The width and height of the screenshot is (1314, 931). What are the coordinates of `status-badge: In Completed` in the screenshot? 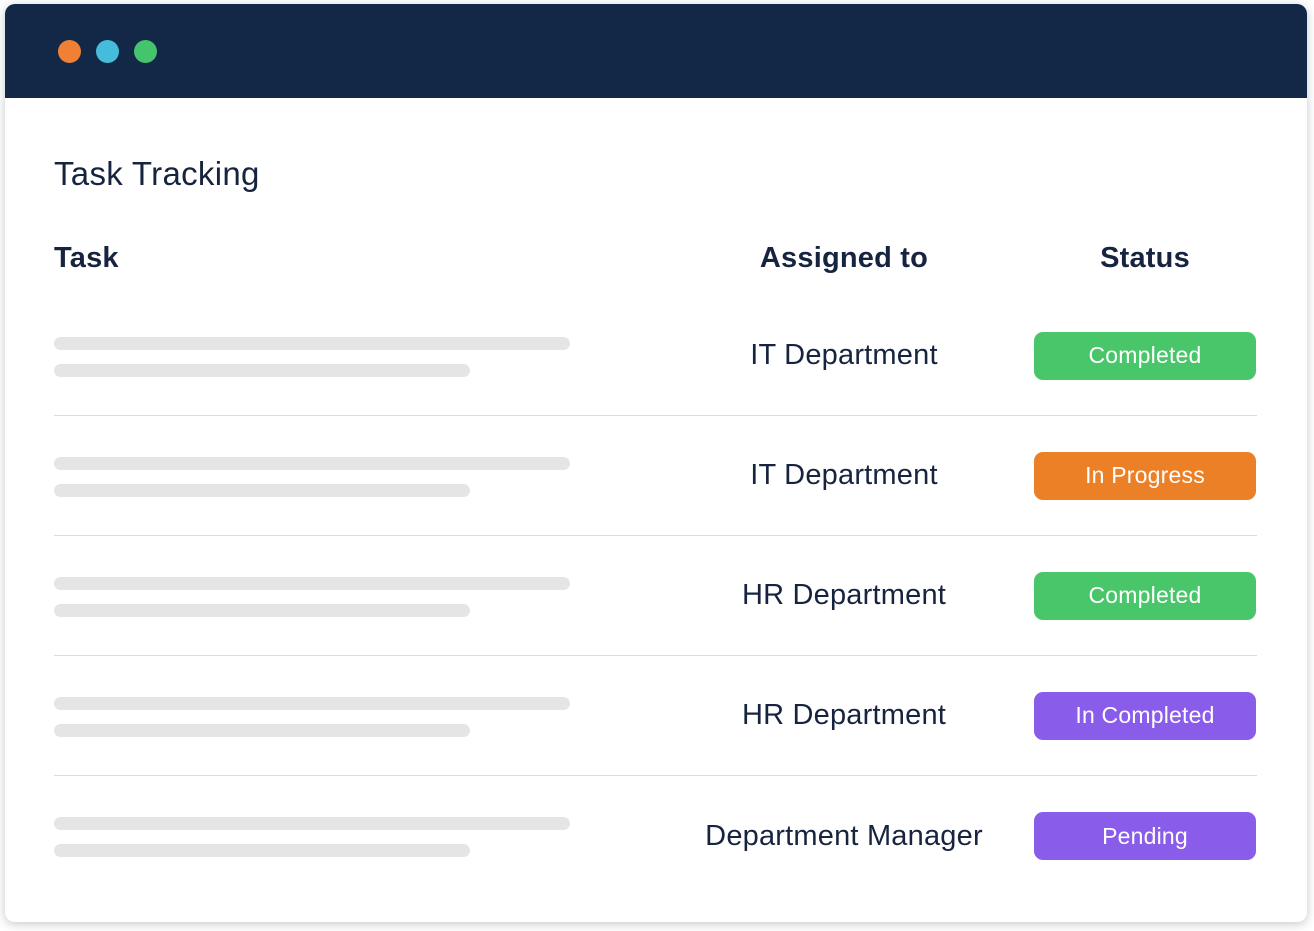 It's located at (1145, 715).